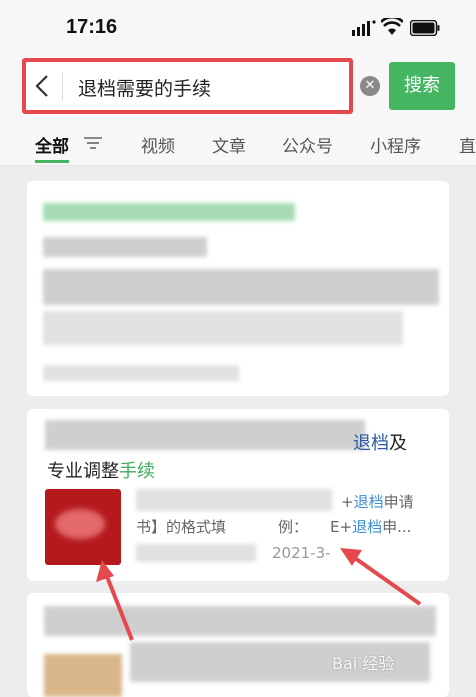 This screenshot has height=697, width=476. Describe the element at coordinates (398, 443) in the screenshot. I see `title-text: 及` at that location.